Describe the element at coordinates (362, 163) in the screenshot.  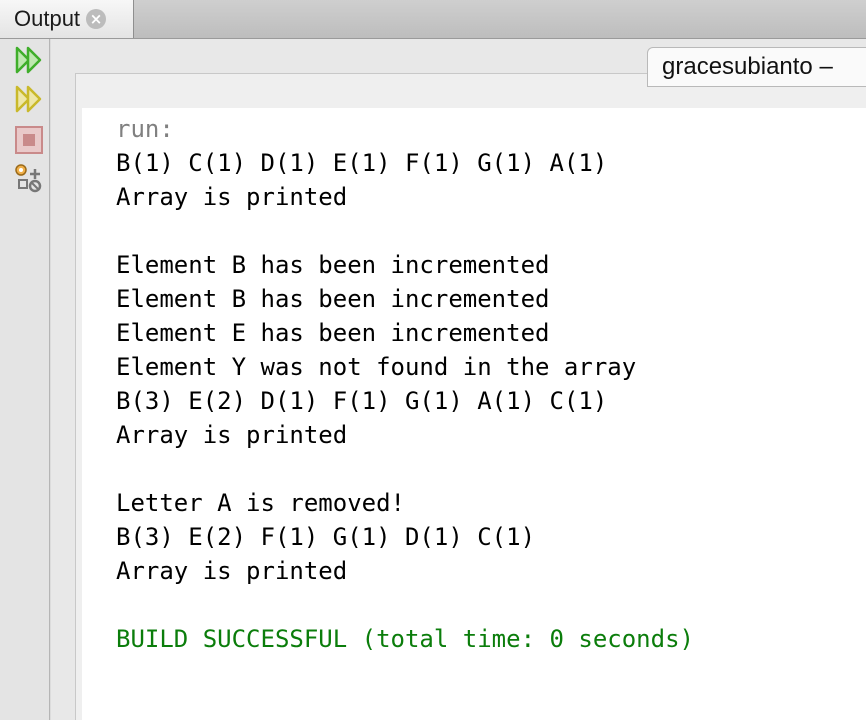
I see `console-line: B(1) C(1) D(1) E(1) F(1) G(1) A(1)` at that location.